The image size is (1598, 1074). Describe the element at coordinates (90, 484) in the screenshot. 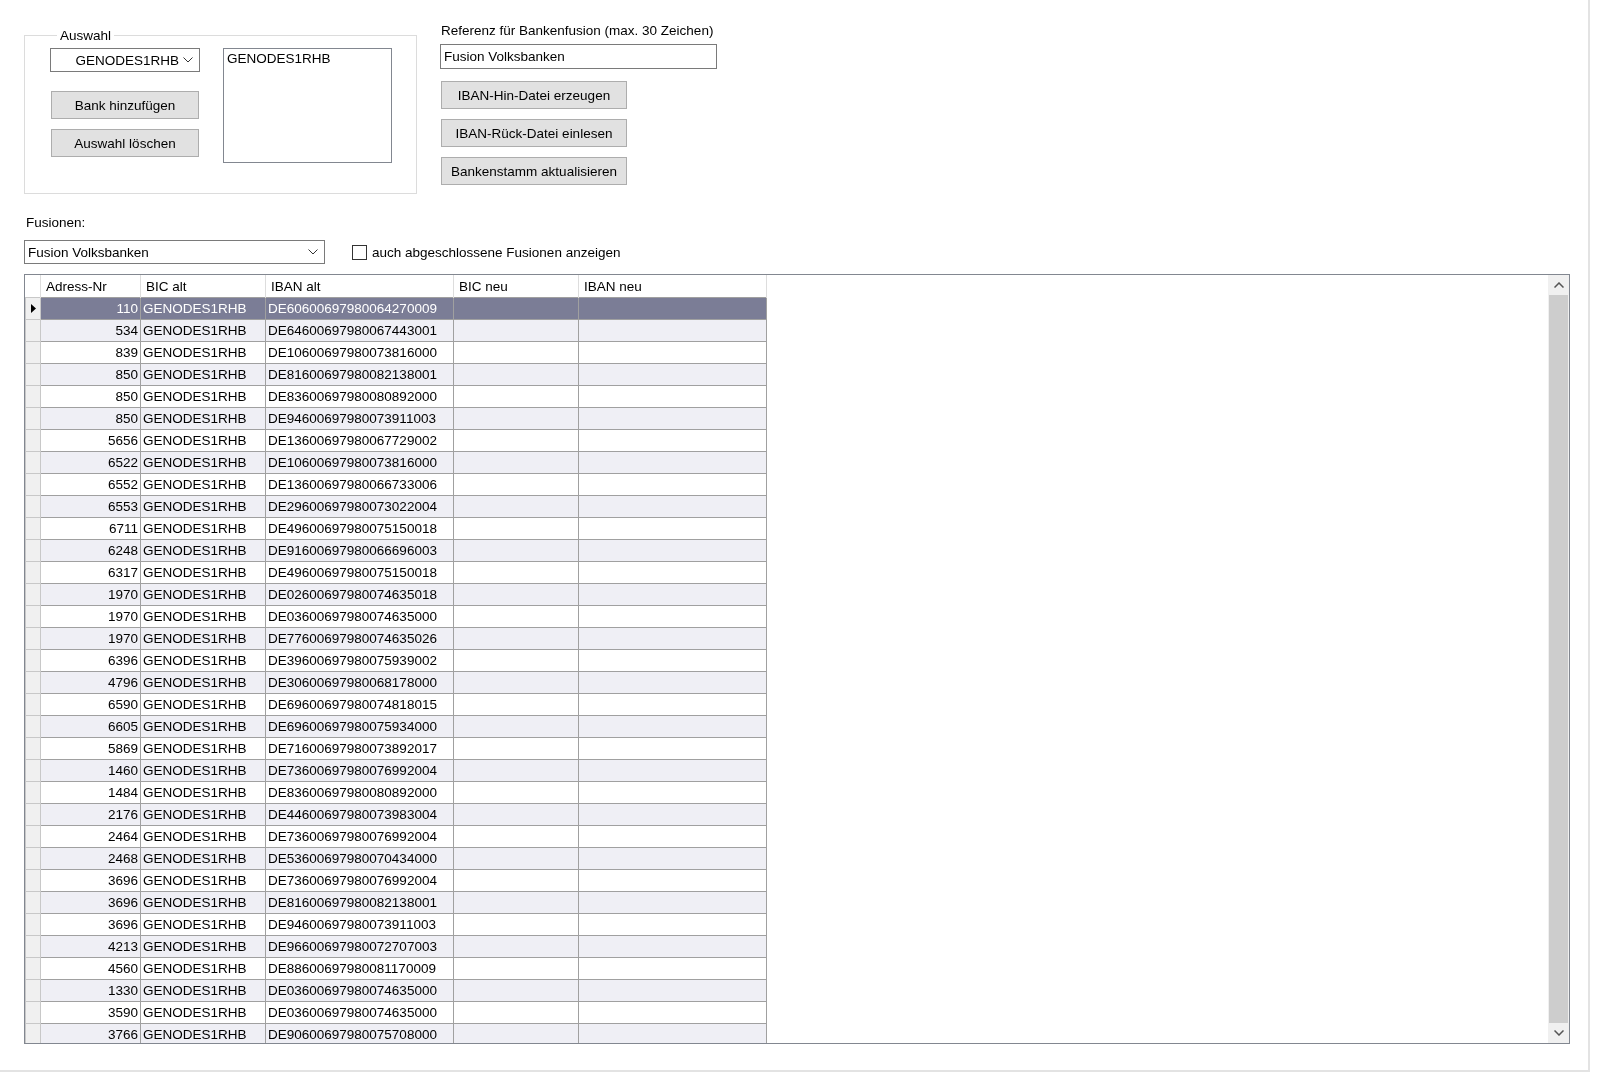

I see `table-cell: 6552` at that location.